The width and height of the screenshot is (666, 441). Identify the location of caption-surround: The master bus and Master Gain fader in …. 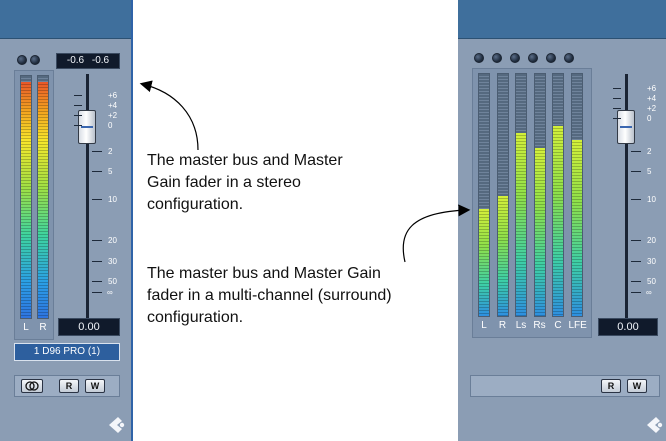
(269, 295).